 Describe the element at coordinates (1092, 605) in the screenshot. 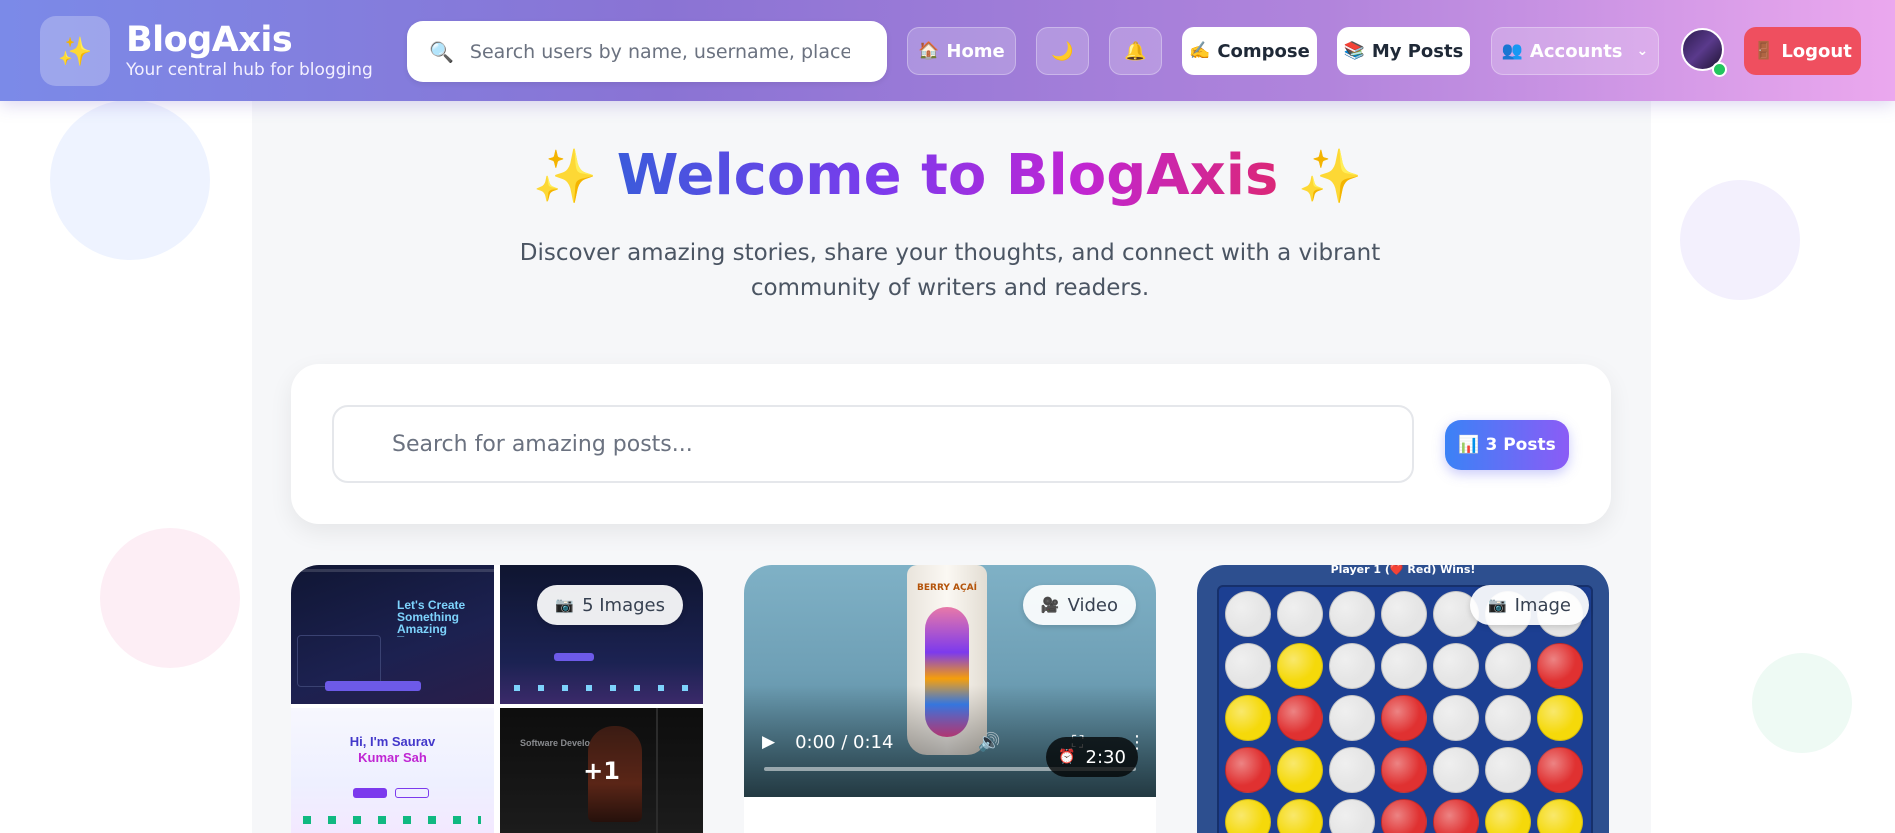

I see `media-type-label: Video` at that location.